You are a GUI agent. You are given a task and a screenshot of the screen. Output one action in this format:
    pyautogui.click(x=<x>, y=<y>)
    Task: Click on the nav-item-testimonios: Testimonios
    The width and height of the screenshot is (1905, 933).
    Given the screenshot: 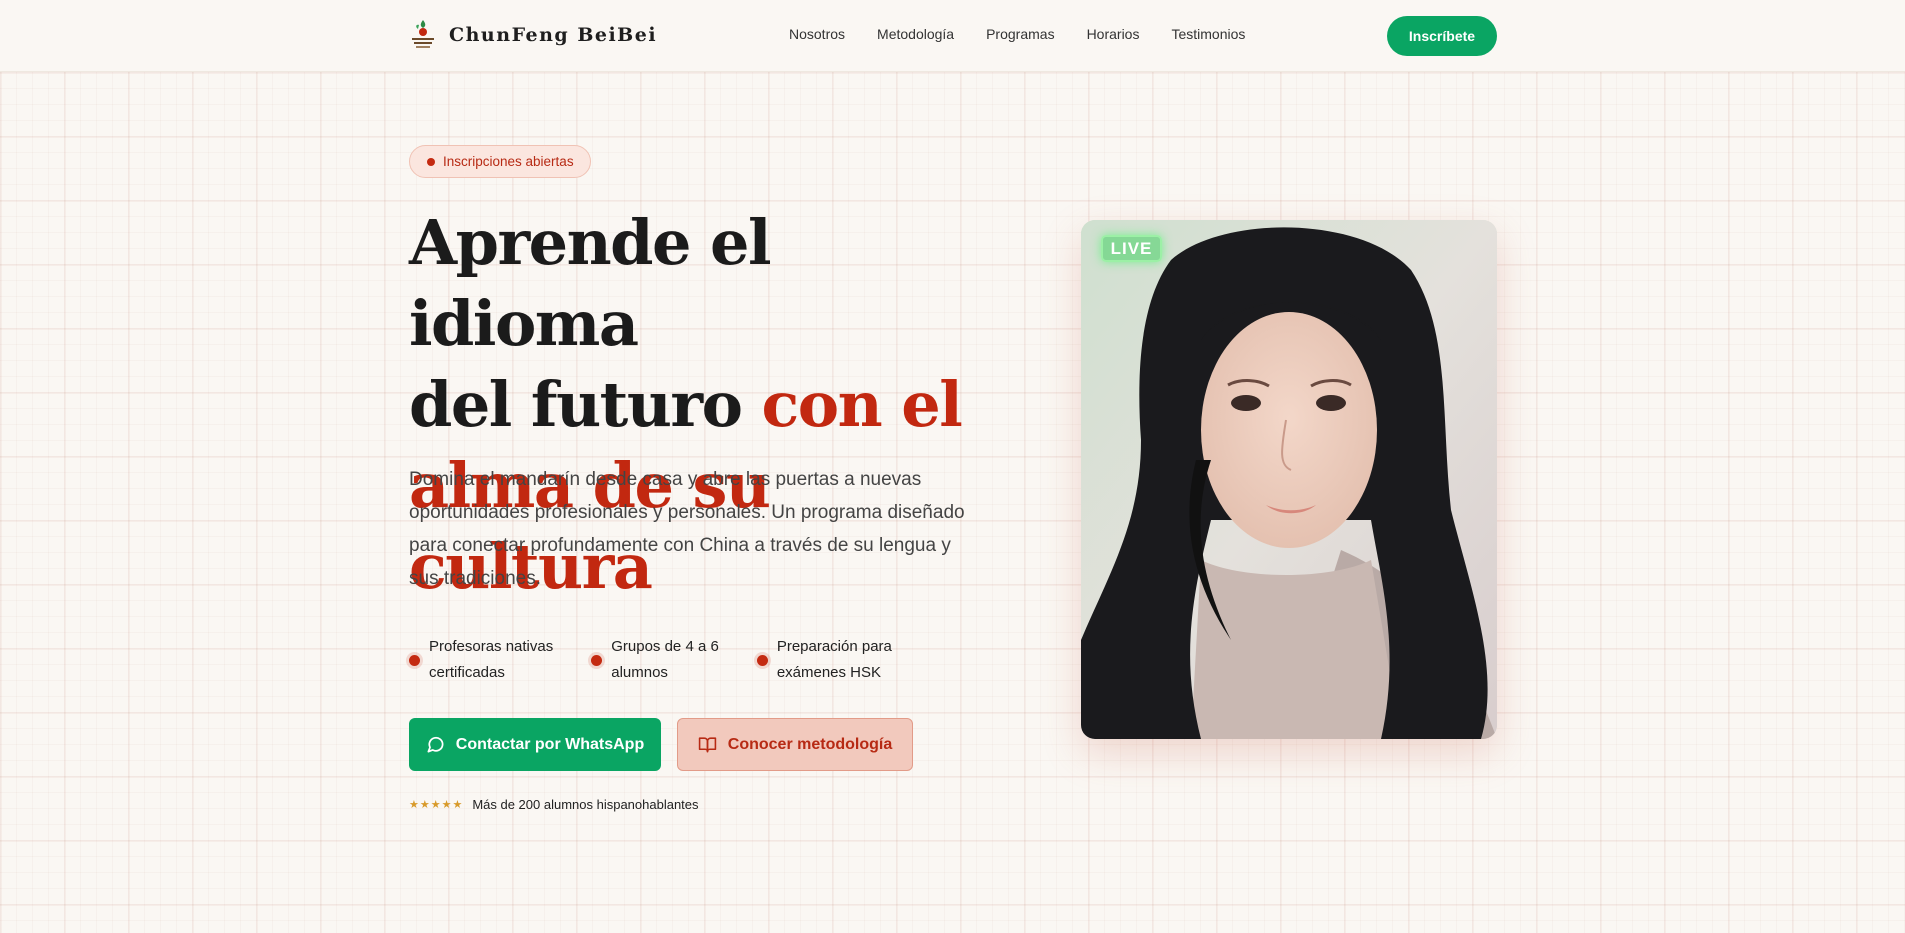 What is the action you would take?
    pyautogui.click(x=1208, y=34)
    